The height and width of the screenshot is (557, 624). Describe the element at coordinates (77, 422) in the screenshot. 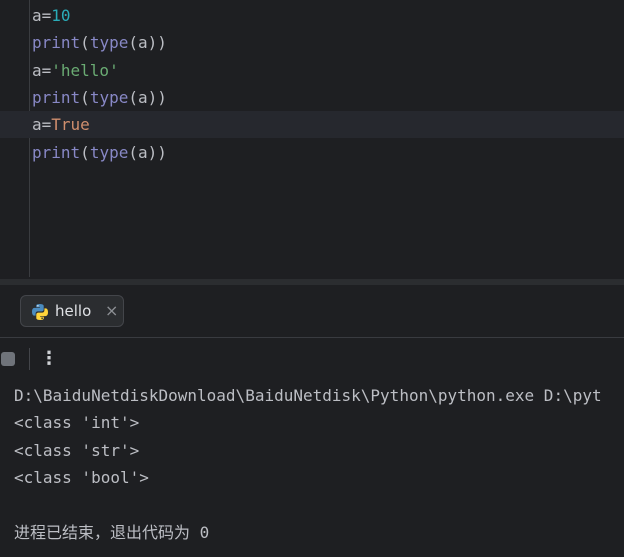

I see `console-line-output: <class 'int'>` at that location.